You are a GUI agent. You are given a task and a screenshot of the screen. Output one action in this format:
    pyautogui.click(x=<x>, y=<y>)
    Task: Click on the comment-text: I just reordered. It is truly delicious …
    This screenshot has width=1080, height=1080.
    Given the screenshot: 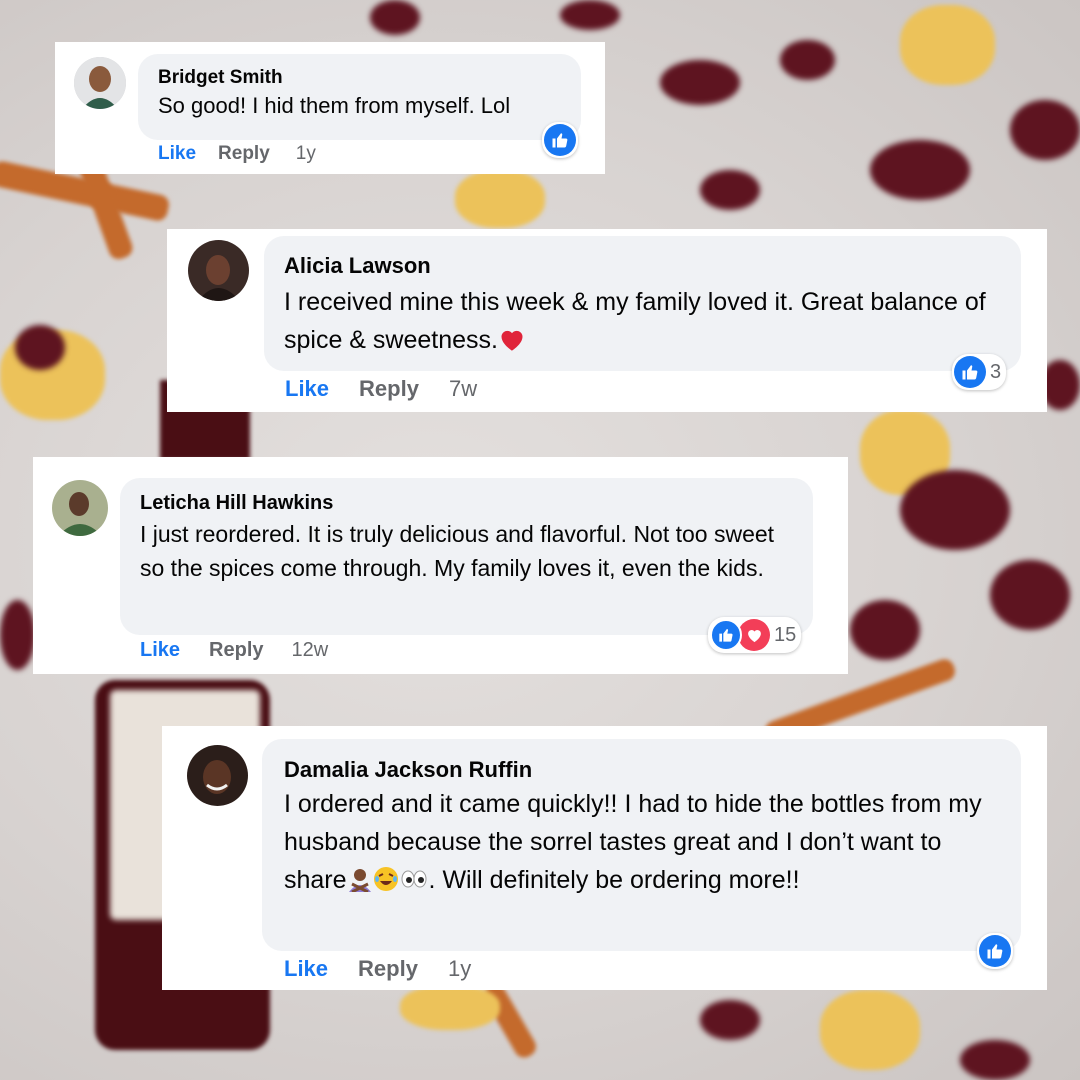 What is the action you would take?
    pyautogui.click(x=457, y=551)
    